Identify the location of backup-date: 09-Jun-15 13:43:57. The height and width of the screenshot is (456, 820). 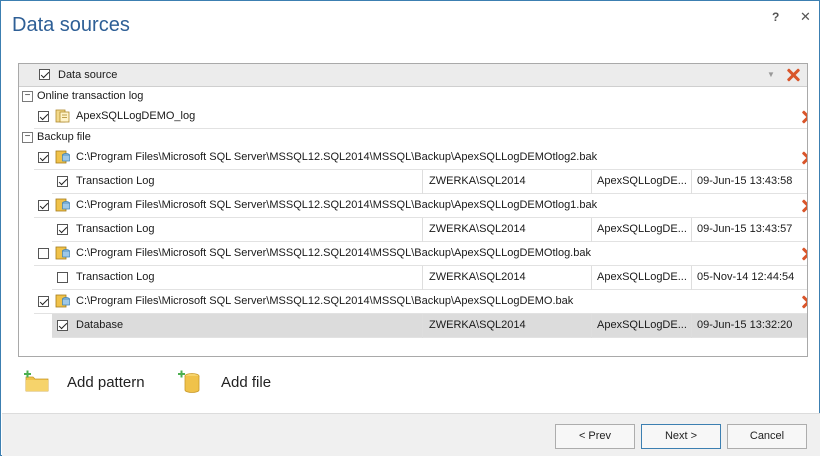
(745, 229).